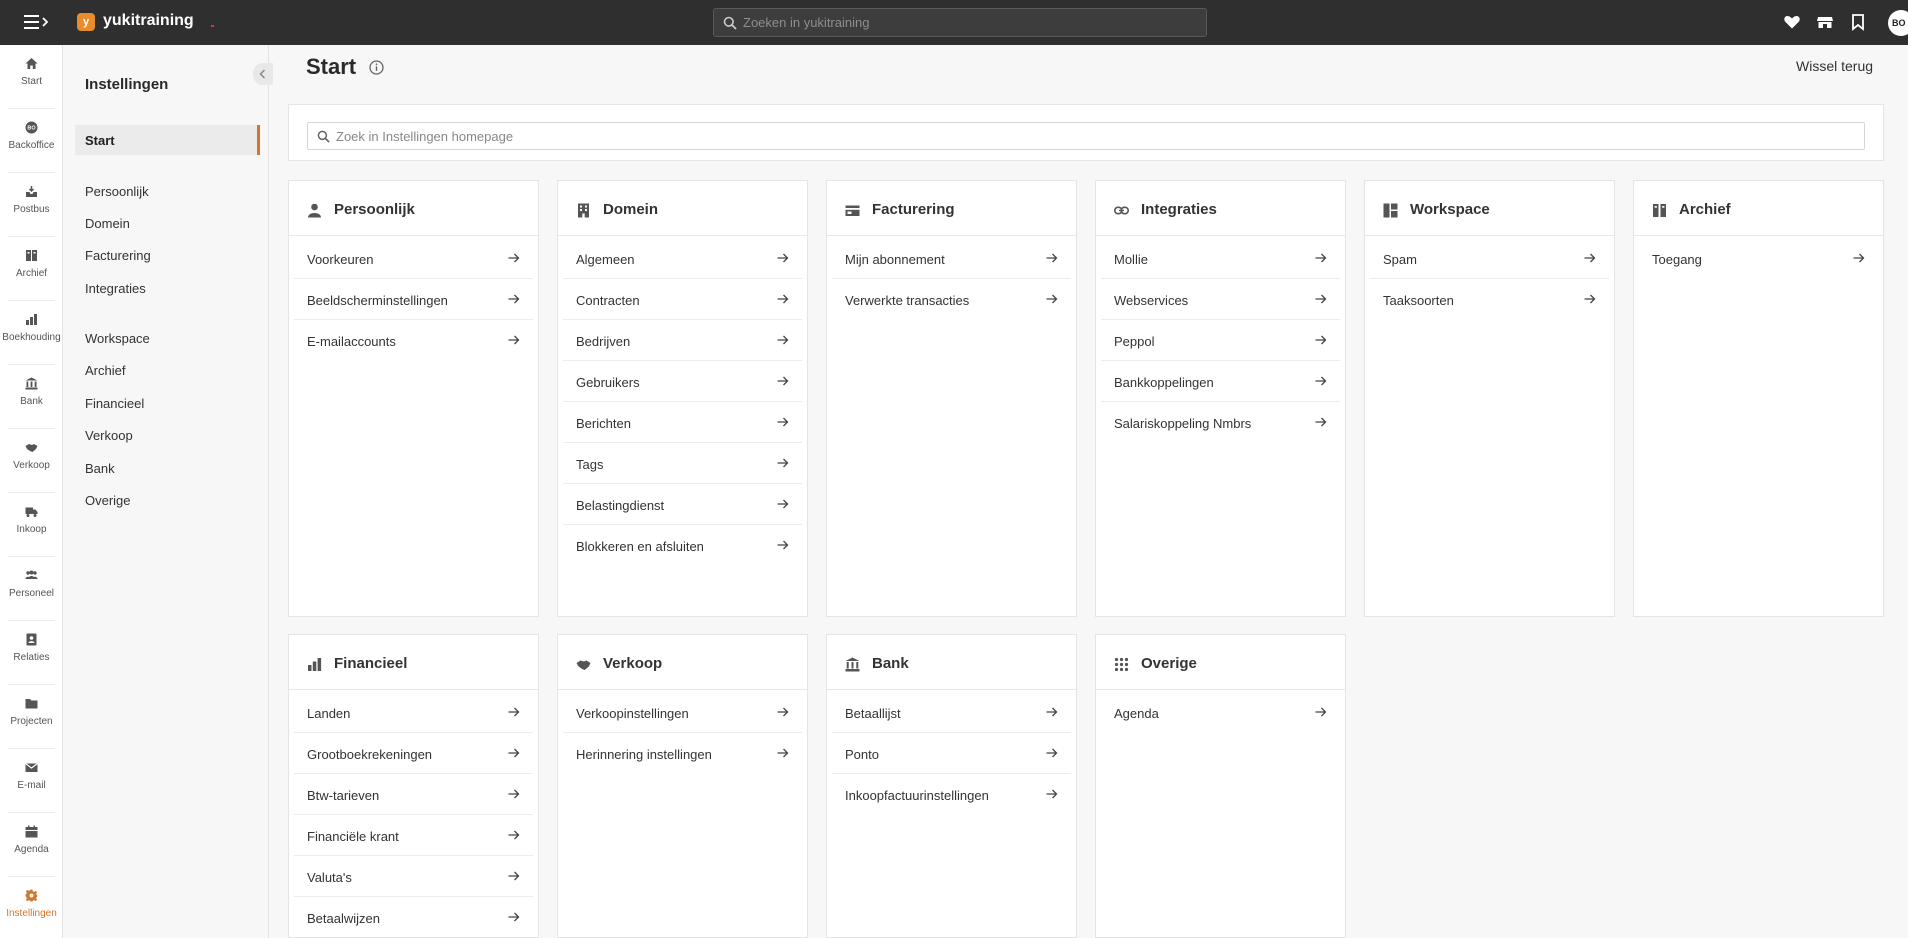 The image size is (1908, 938). Describe the element at coordinates (1220, 422) in the screenshot. I see `card-link-salariskoppeling-nmbrs: Salariskoppeling Nmbrs` at that location.